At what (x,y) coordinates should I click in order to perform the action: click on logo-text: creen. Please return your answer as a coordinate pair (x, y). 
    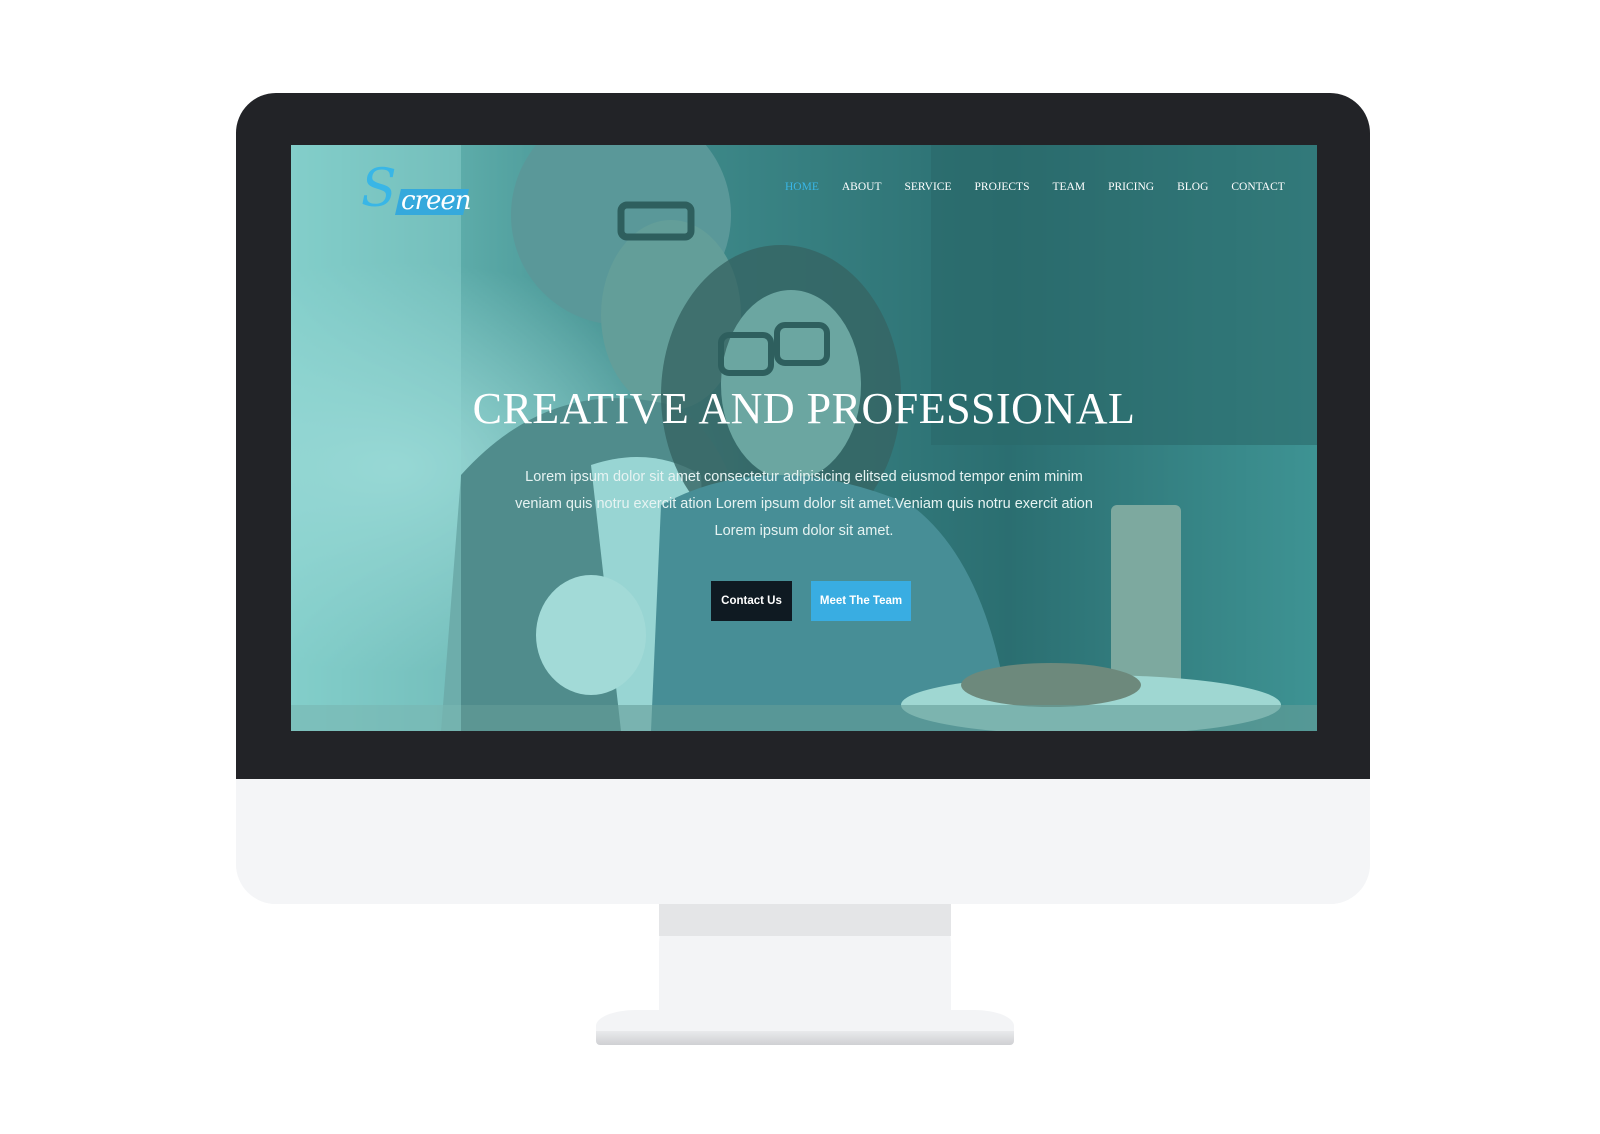
    Looking at the image, I should click on (436, 201).